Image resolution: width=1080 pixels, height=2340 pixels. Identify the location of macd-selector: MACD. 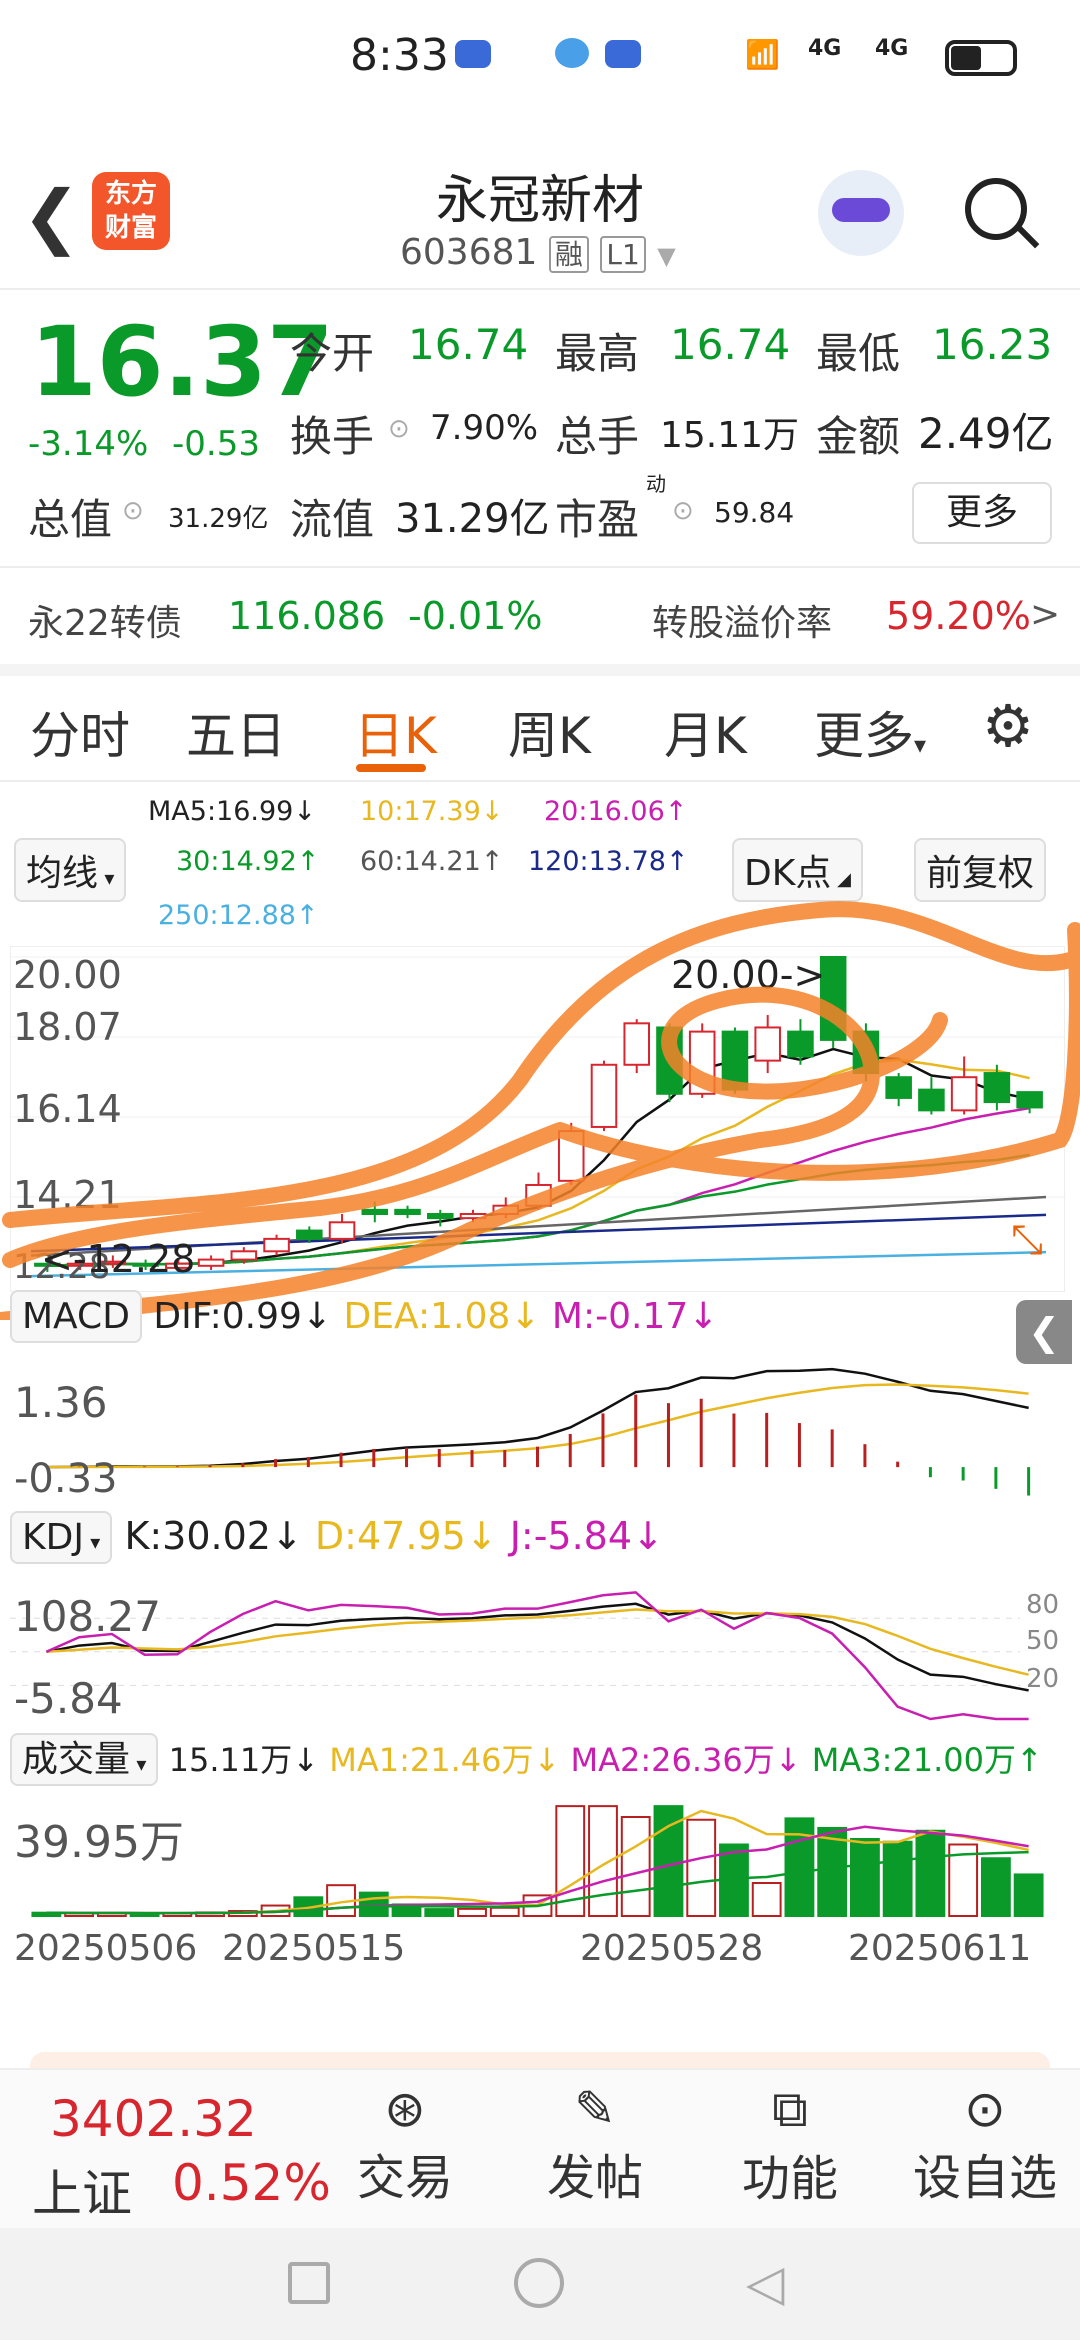
(76, 1316).